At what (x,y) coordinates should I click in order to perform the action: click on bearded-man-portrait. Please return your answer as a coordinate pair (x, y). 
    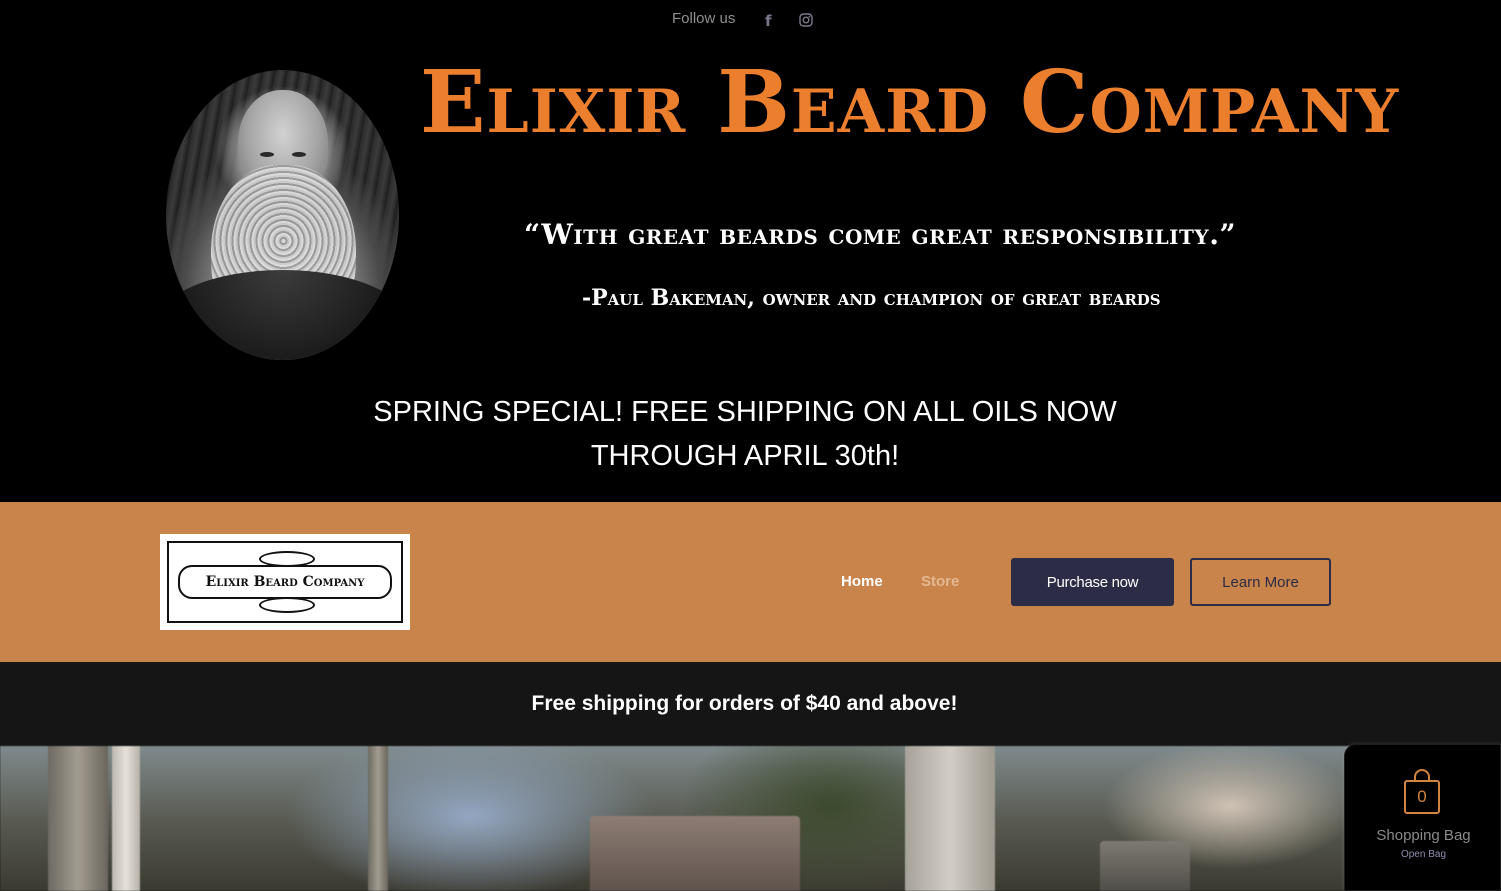
    Looking at the image, I should click on (282, 215).